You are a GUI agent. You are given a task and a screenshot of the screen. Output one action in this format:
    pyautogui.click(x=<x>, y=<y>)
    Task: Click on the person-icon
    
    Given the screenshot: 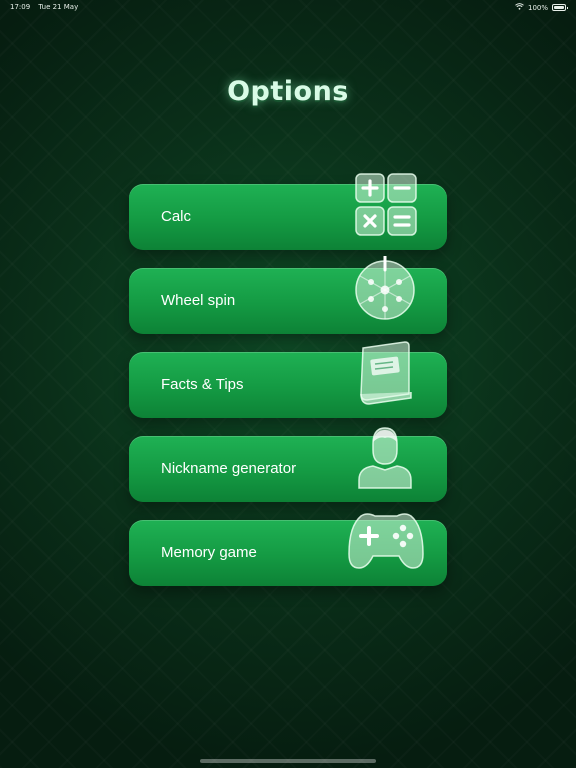 What is the action you would take?
    pyautogui.click(x=385, y=457)
    